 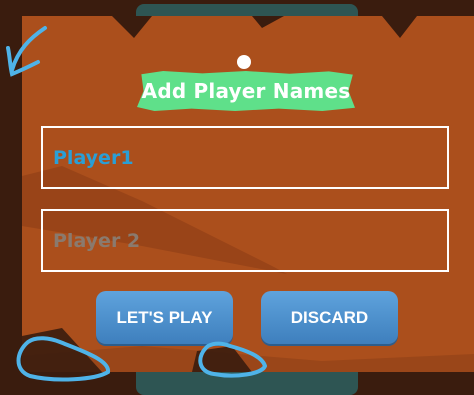 I want to click on player1-value: Player1, so click(x=93, y=157).